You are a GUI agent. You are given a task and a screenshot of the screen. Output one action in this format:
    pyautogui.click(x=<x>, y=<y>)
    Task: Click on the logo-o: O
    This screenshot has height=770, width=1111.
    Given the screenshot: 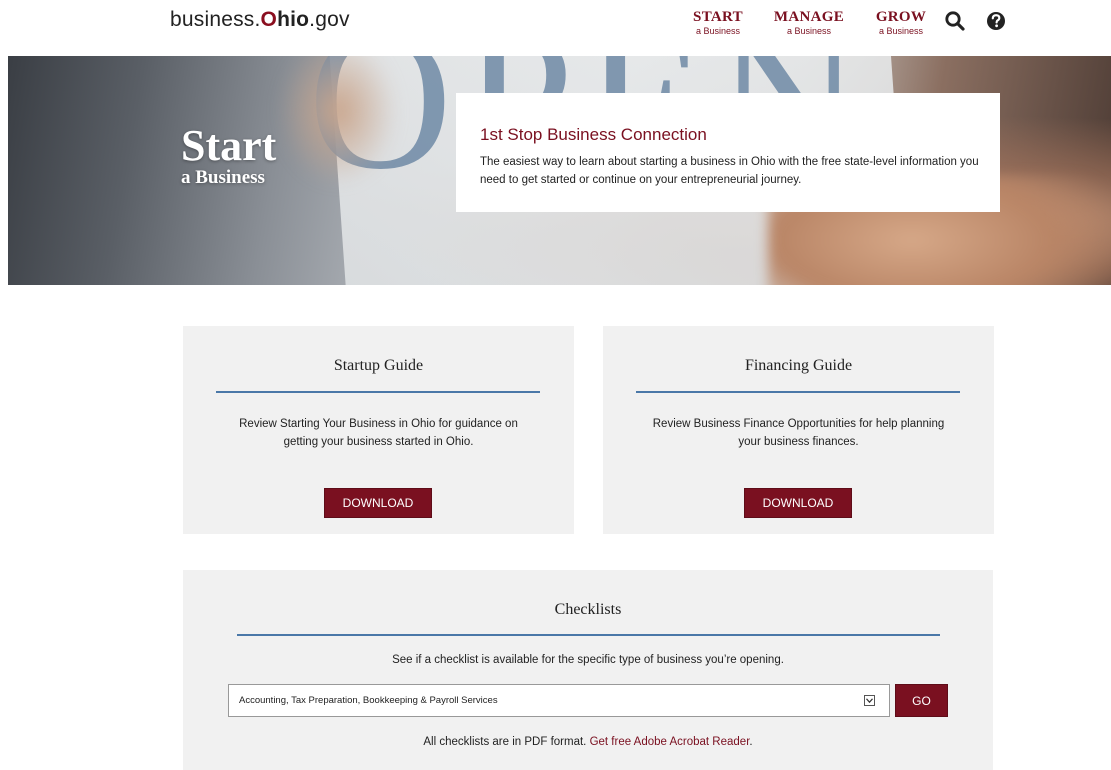 What is the action you would take?
    pyautogui.click(x=269, y=19)
    